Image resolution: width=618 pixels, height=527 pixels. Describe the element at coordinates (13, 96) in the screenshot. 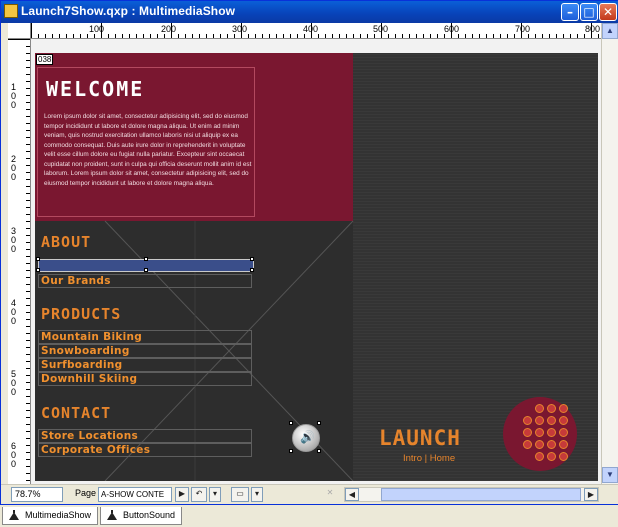

I see `ruler-label: 100` at that location.